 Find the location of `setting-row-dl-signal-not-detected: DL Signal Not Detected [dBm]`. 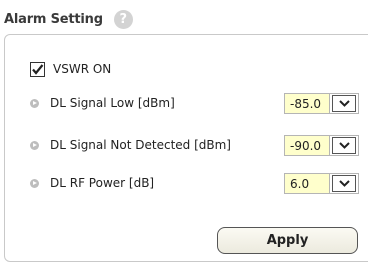

setting-row-dl-signal-not-detected: DL Signal Not Detected [dBm] is located at coordinates (130, 145).